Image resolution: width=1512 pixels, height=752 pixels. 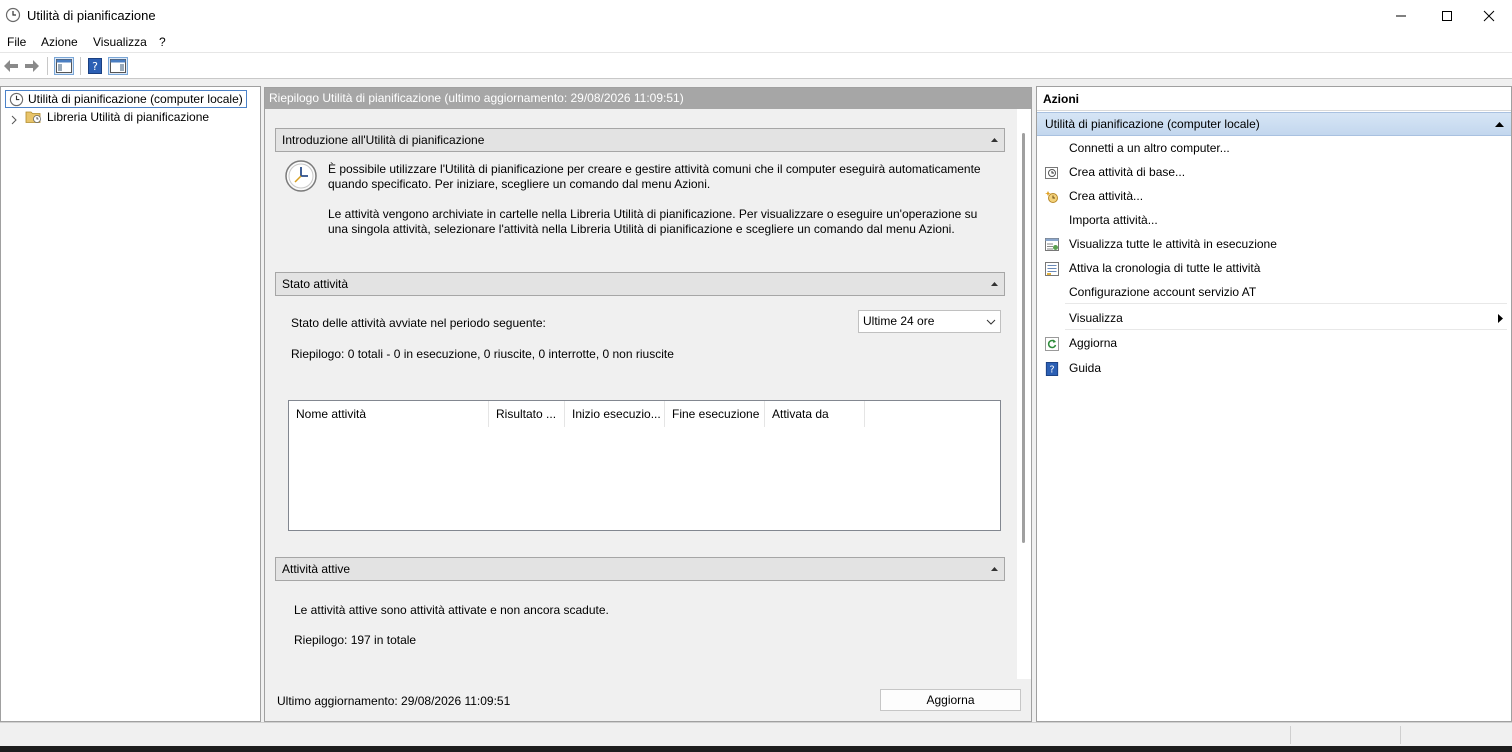 I want to click on scrollbar-thumb, so click(x=1023, y=338).